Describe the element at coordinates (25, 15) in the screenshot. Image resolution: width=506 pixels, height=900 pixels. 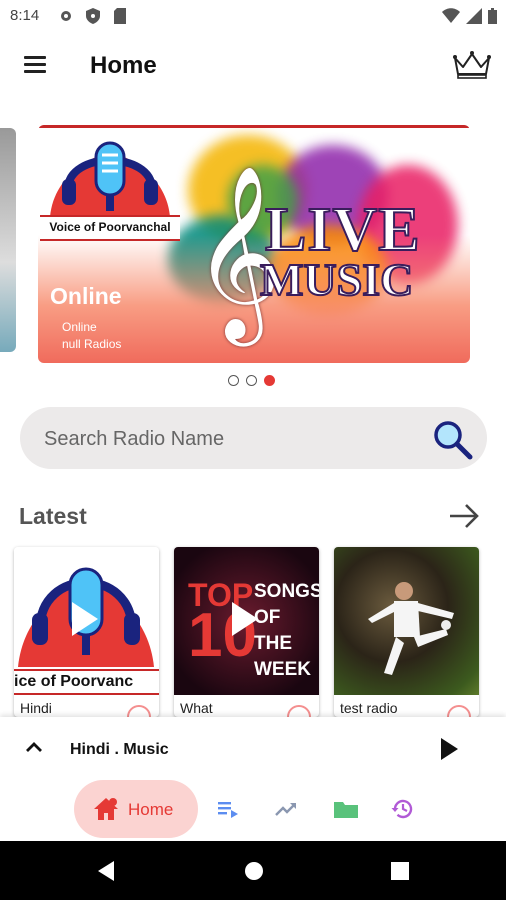
I see `status-time: 8:14` at that location.